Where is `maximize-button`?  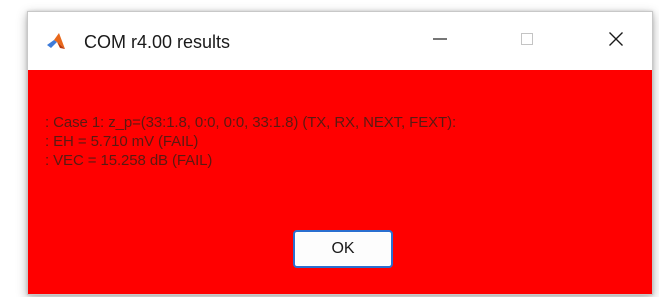
maximize-button is located at coordinates (527, 41).